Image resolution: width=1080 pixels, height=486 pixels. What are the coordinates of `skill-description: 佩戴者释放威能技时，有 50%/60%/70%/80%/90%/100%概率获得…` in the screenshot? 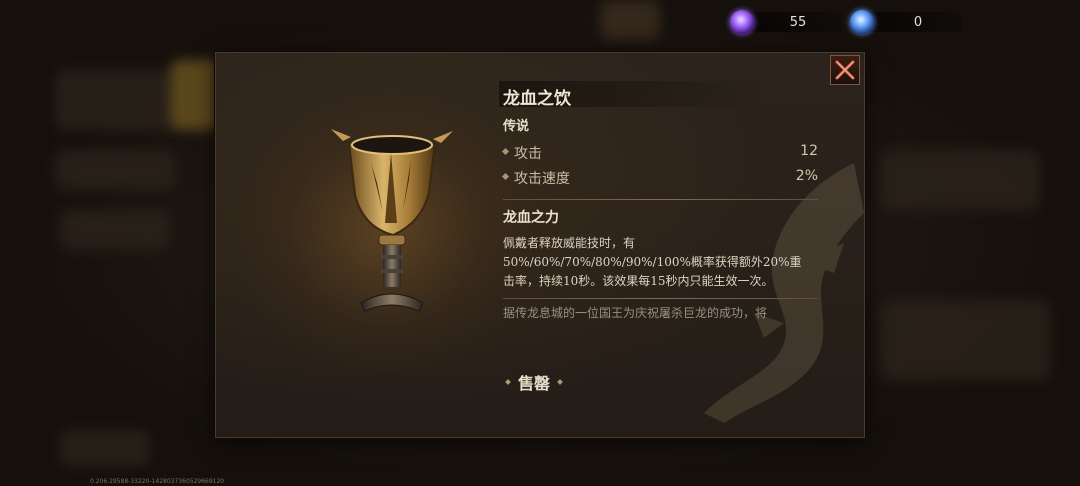 It's located at (663, 262).